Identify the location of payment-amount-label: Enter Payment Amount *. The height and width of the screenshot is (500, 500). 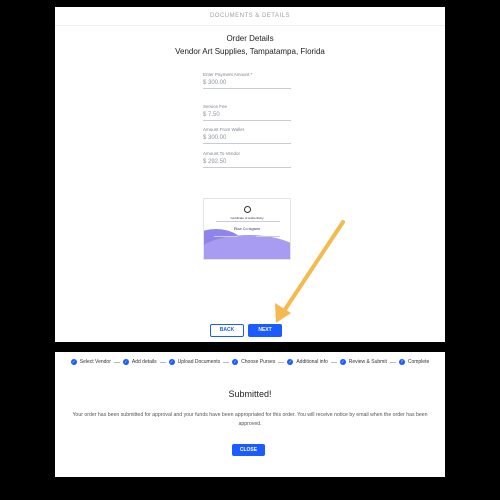
(228, 74).